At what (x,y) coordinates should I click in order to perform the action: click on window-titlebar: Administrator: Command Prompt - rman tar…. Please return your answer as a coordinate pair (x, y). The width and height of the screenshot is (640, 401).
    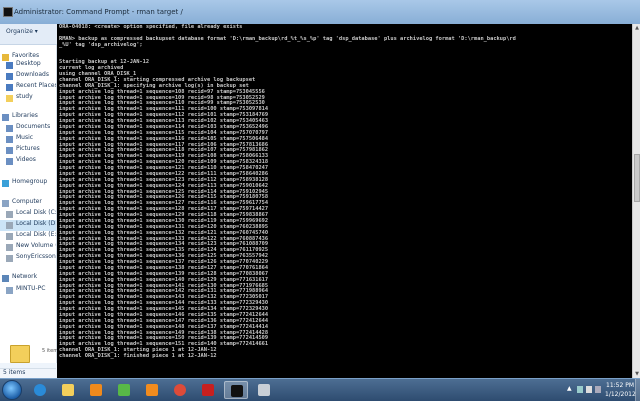
    Looking at the image, I should click on (320, 12).